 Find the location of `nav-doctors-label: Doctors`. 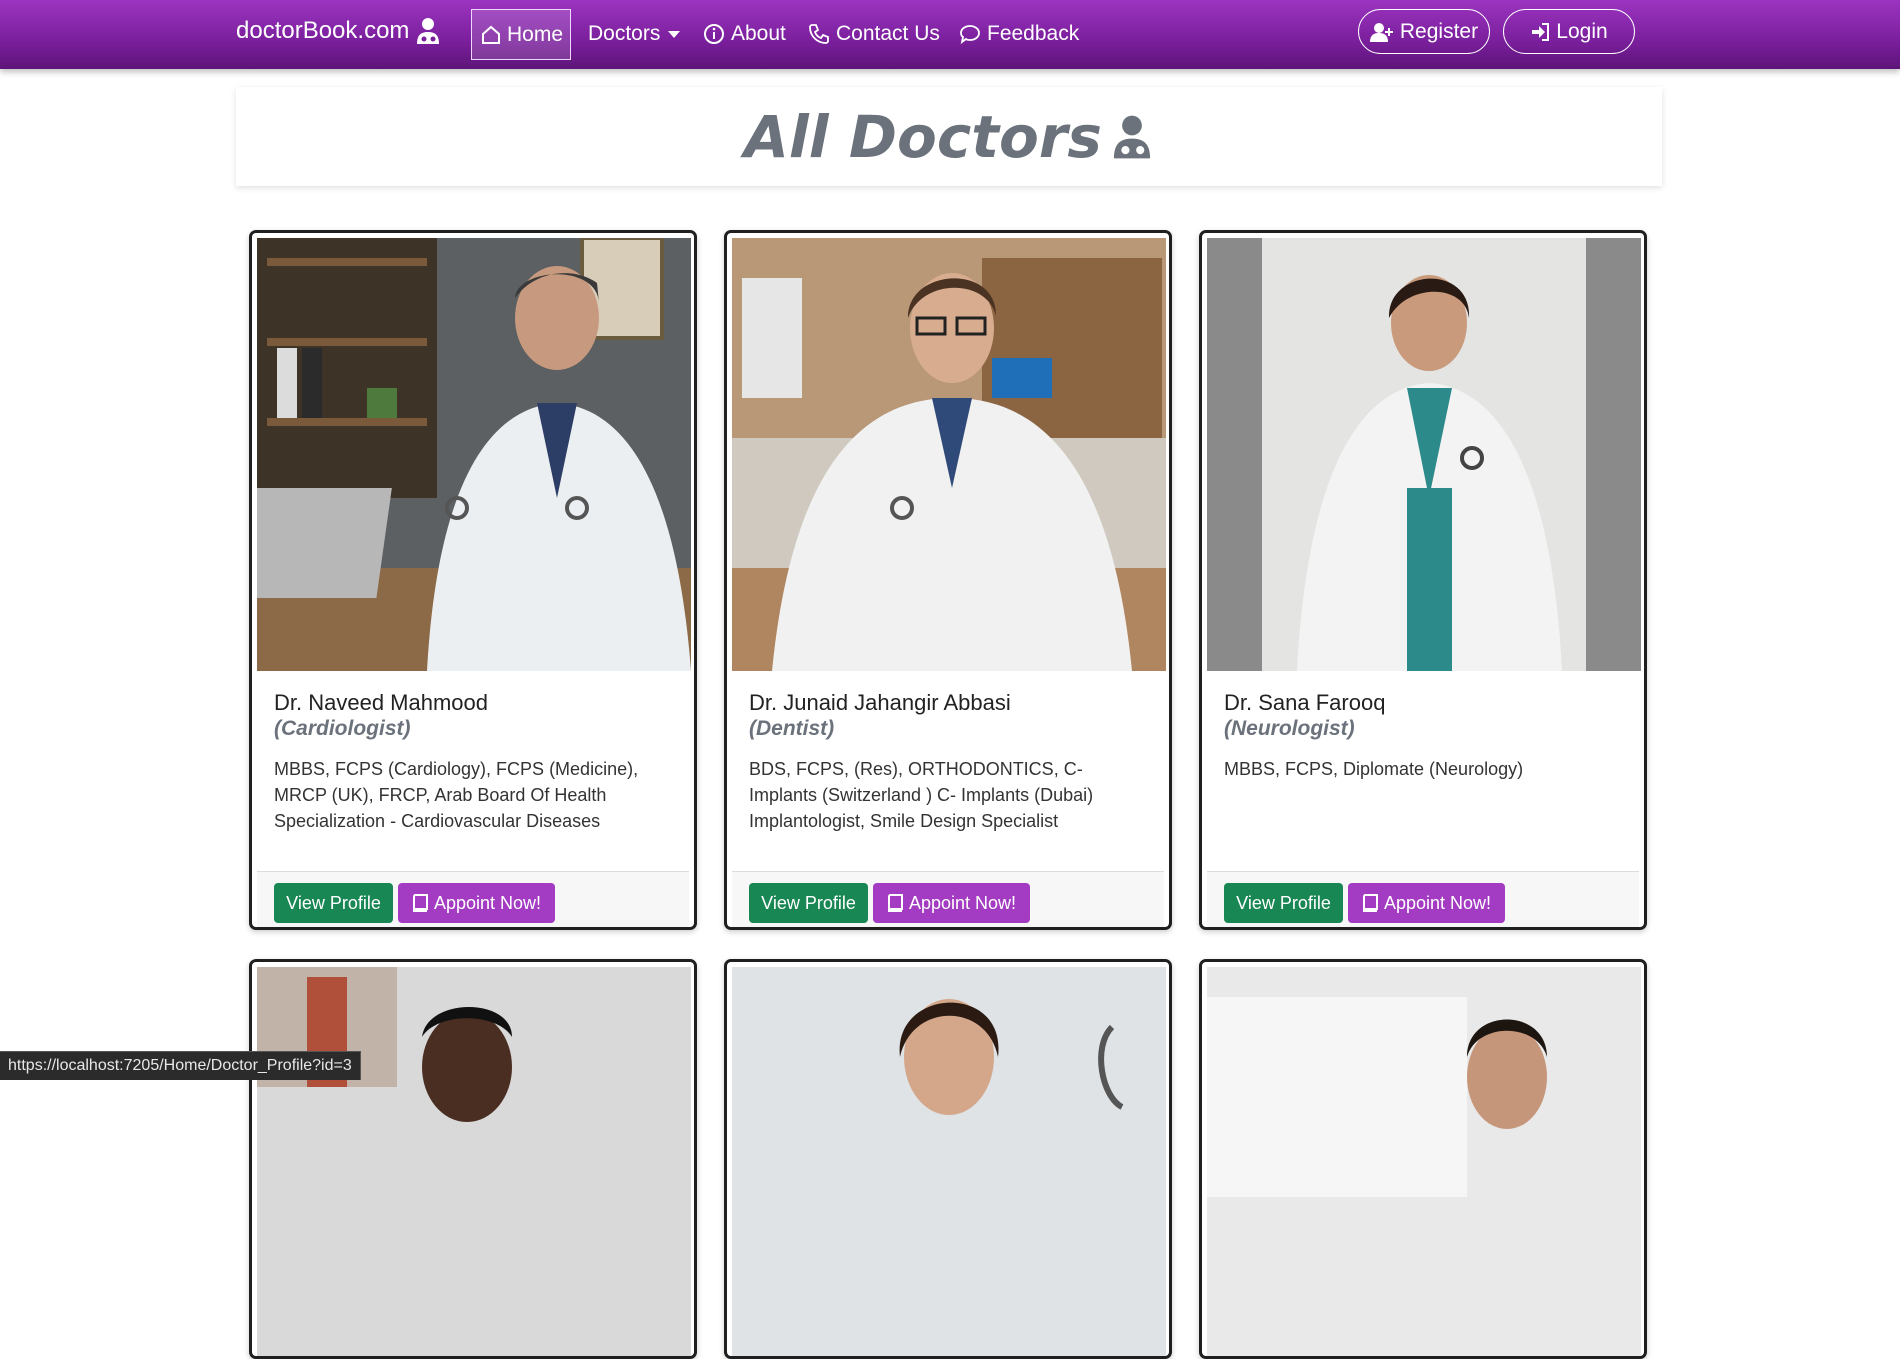

nav-doctors-label: Doctors is located at coordinates (624, 33).